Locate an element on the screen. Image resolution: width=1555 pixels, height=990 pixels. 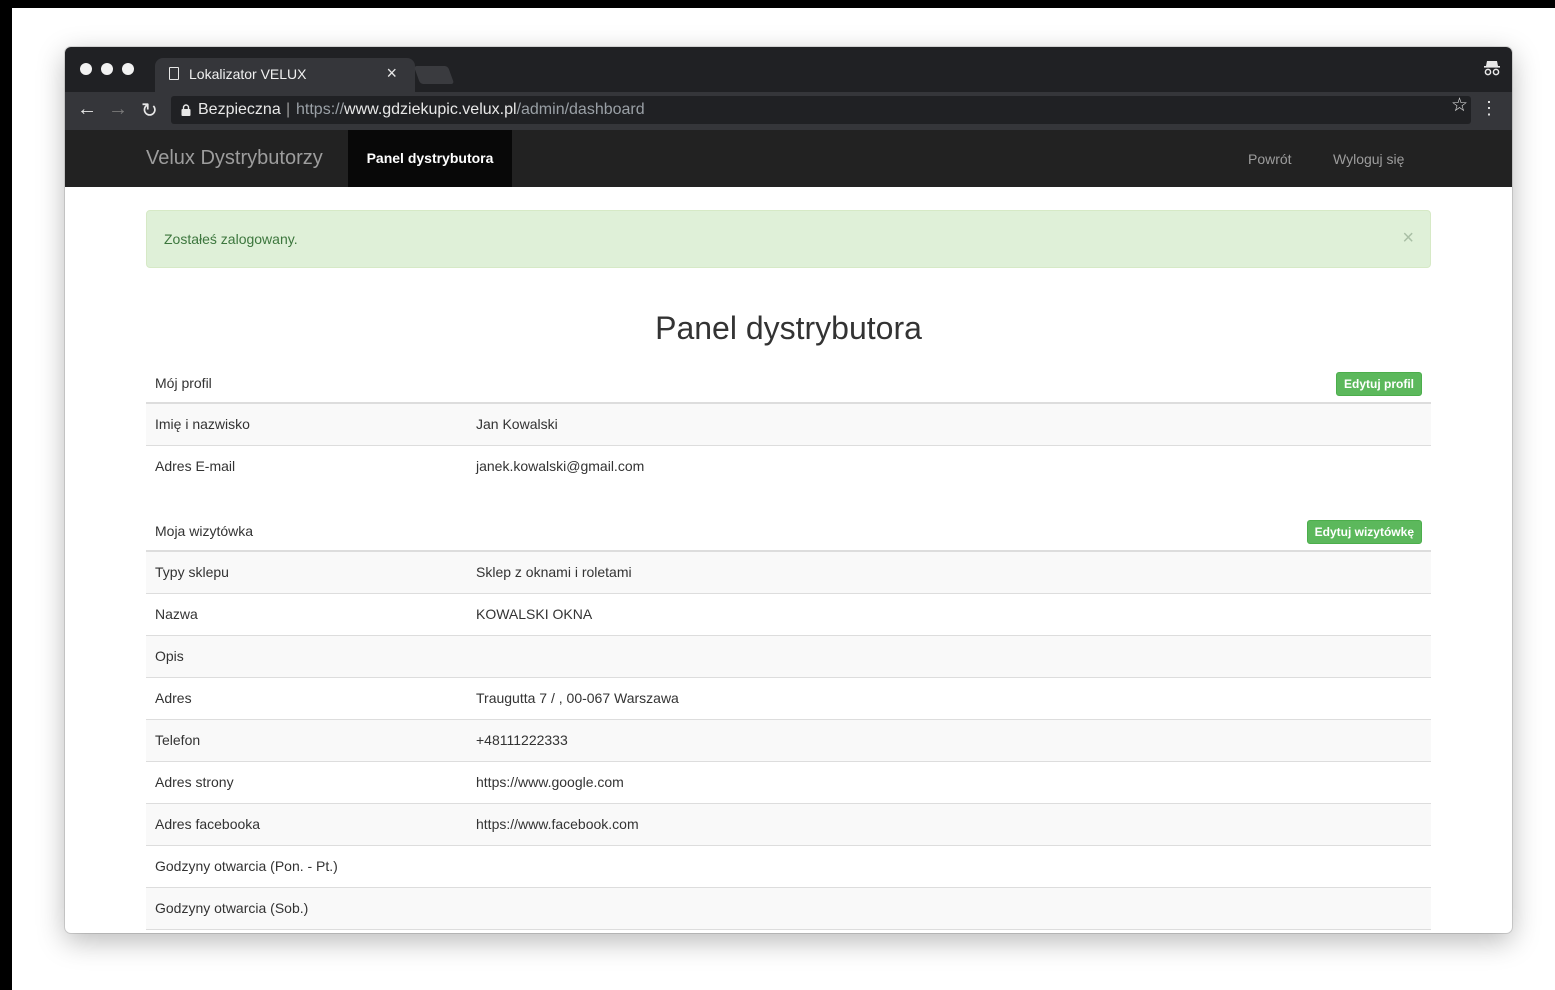
nav-link-back: Powrót is located at coordinates (1270, 159).